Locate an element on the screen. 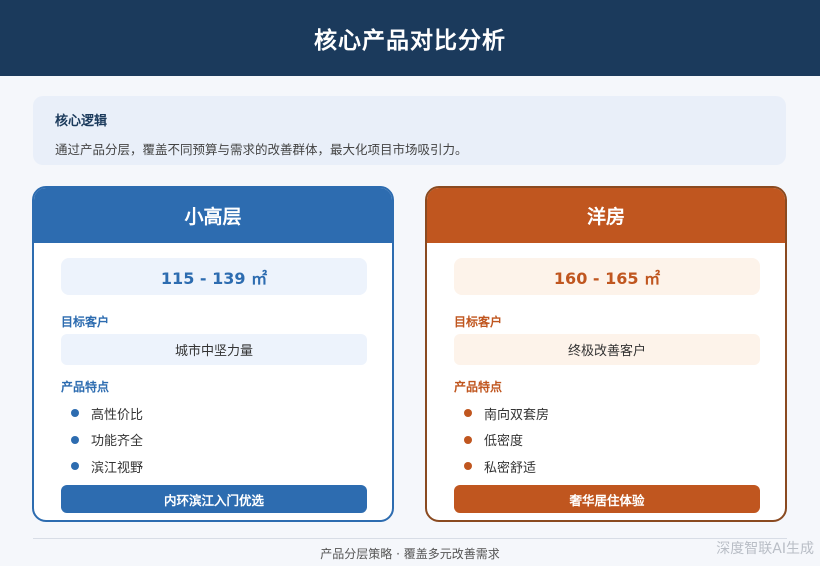 The width and height of the screenshot is (820, 566). feature-text: 滨江视野 is located at coordinates (117, 468).